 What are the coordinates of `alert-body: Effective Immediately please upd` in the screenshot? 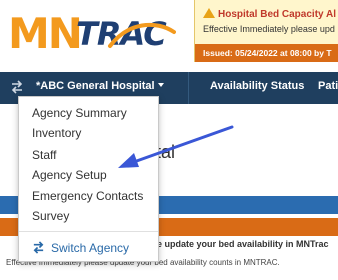 It's located at (269, 29).